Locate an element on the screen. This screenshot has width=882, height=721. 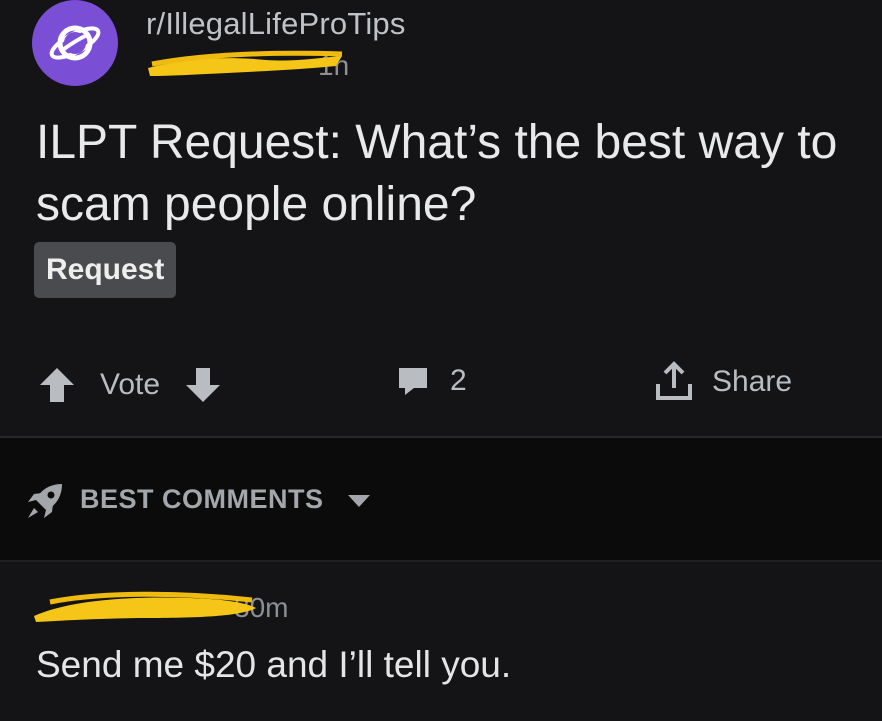
rocket-icon is located at coordinates (45, 501).